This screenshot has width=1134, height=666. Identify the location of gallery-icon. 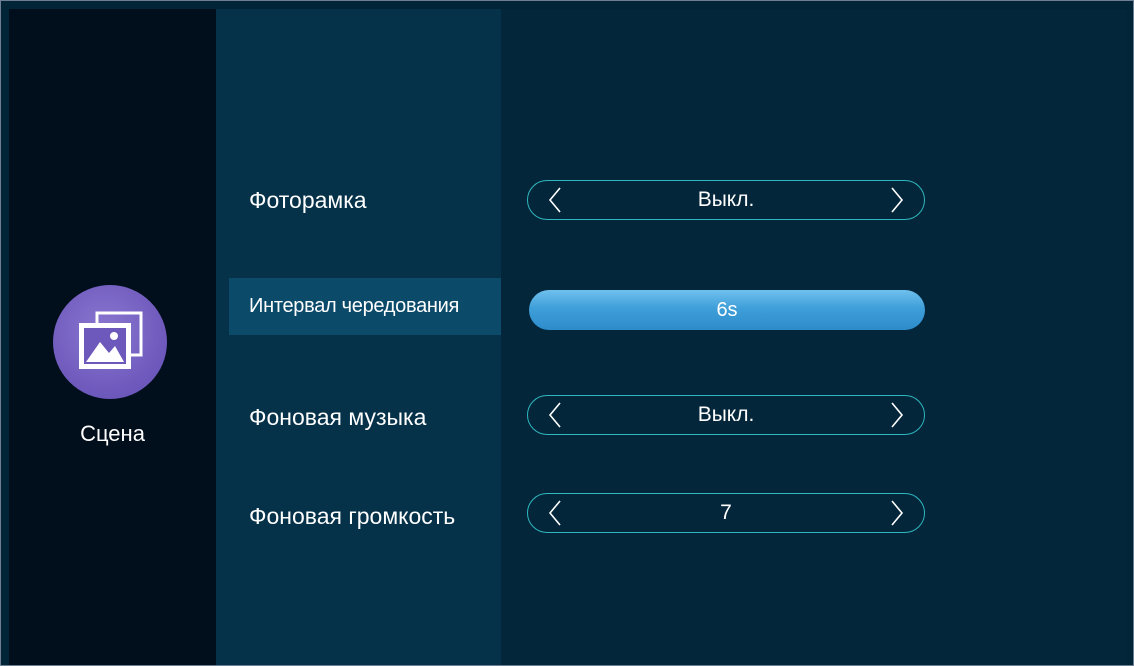
(110, 342).